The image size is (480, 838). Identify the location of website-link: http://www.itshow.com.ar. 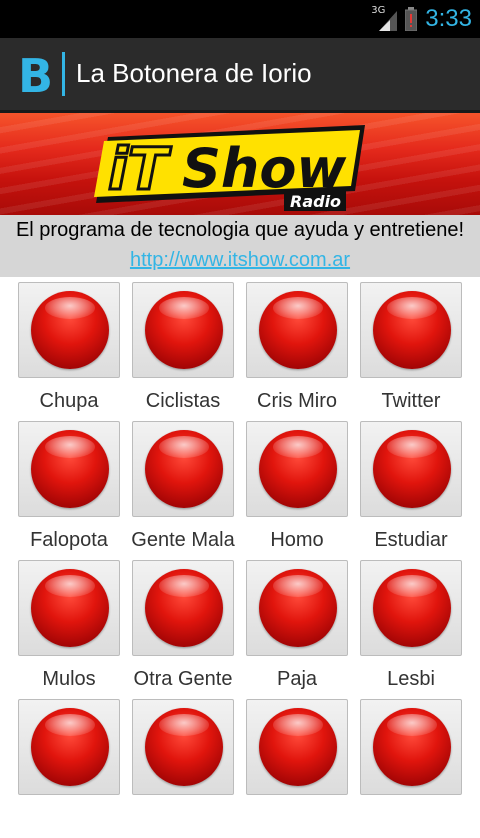
(240, 260).